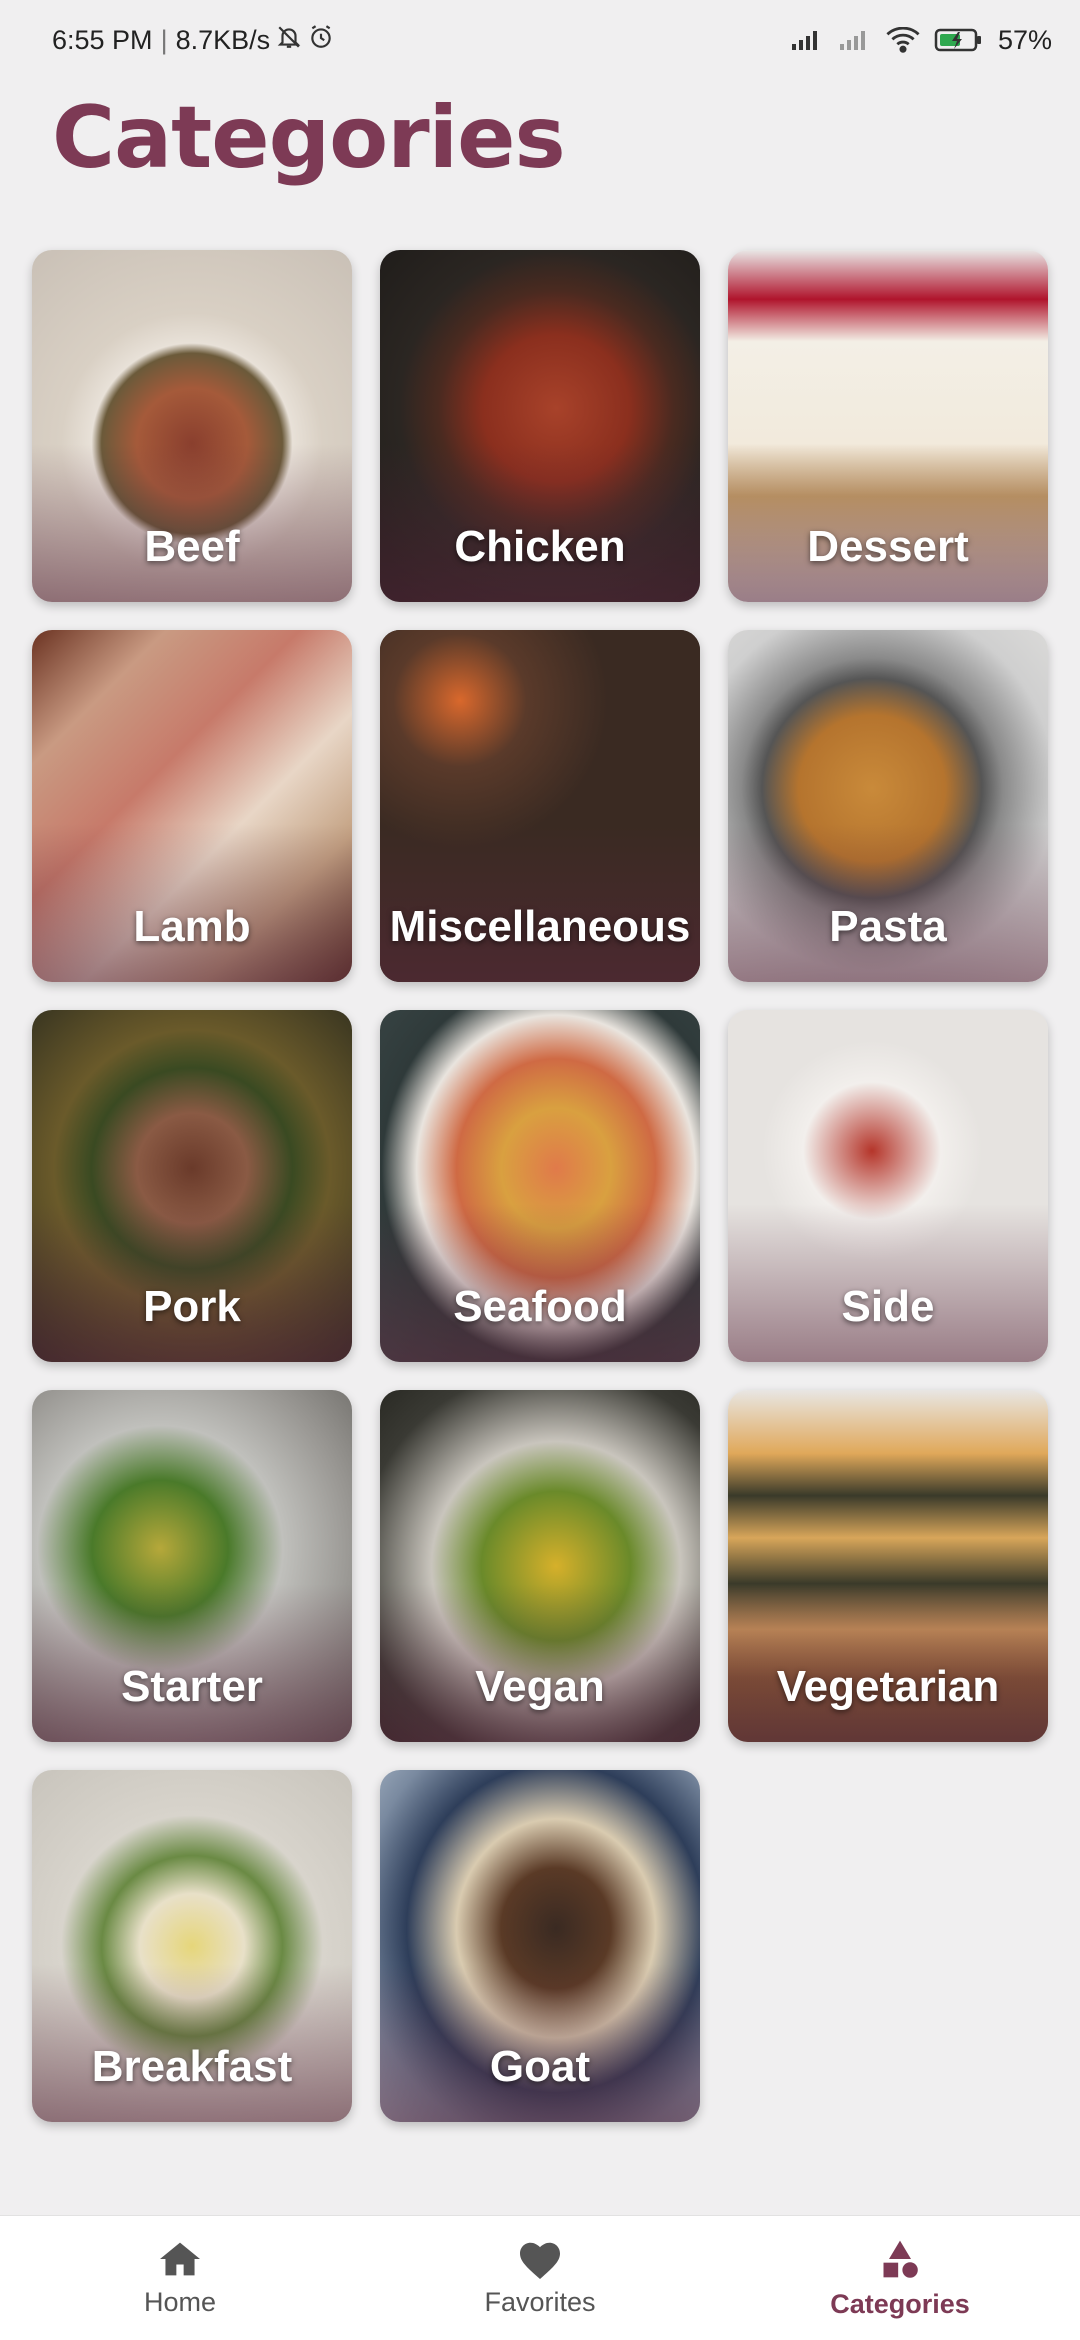 The height and width of the screenshot is (2340, 1080). What do you see at coordinates (180, 2301) in the screenshot?
I see `nav-home-label: Home` at bounding box center [180, 2301].